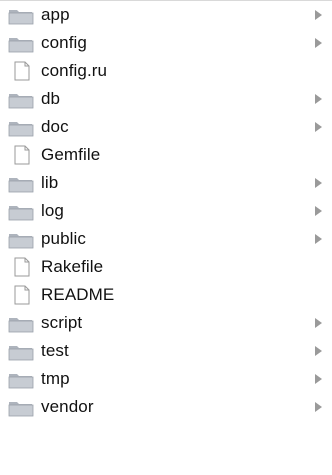 Image resolution: width=332 pixels, height=475 pixels. I want to click on list-item-readme: README, so click(166, 295).